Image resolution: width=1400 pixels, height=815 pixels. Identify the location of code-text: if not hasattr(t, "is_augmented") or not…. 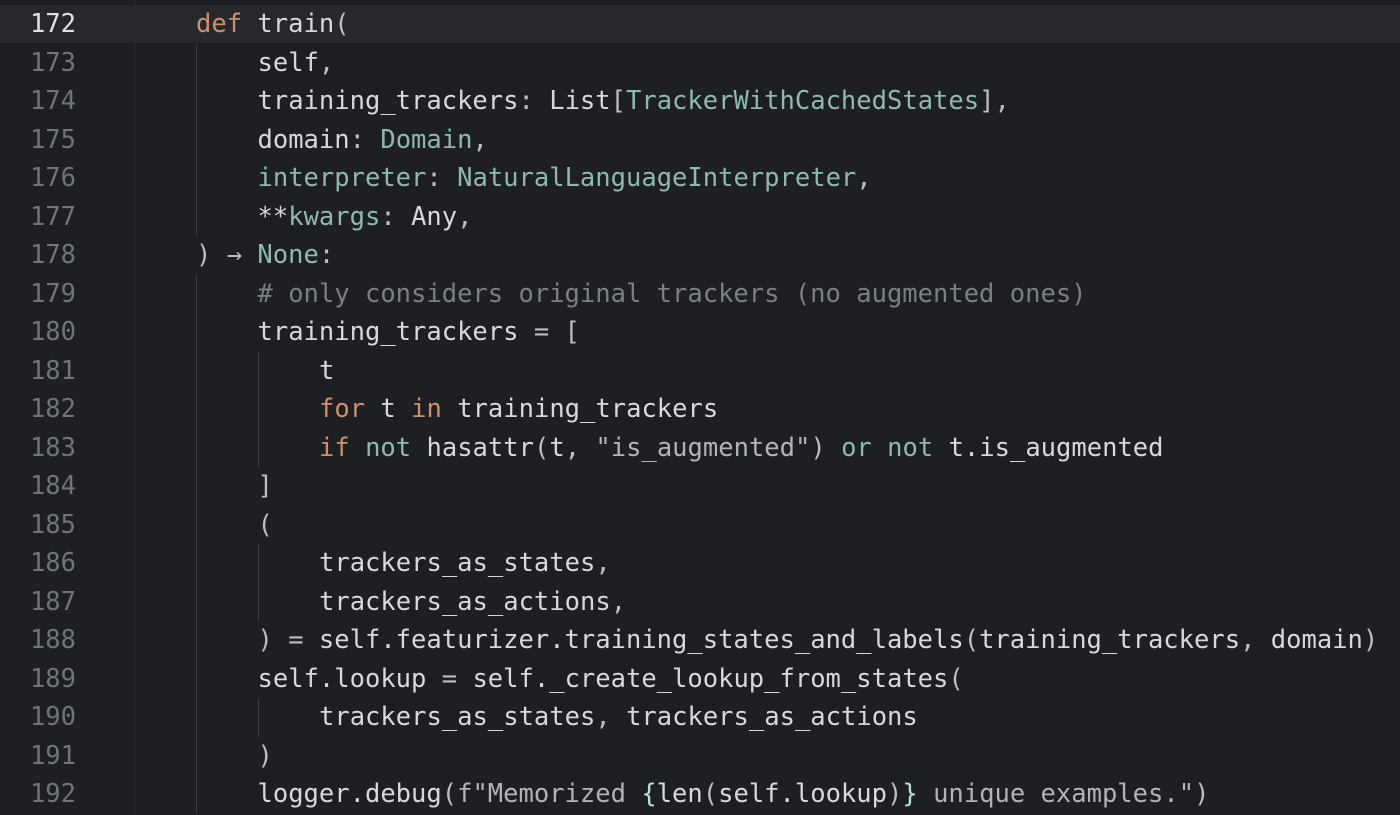
(741, 448).